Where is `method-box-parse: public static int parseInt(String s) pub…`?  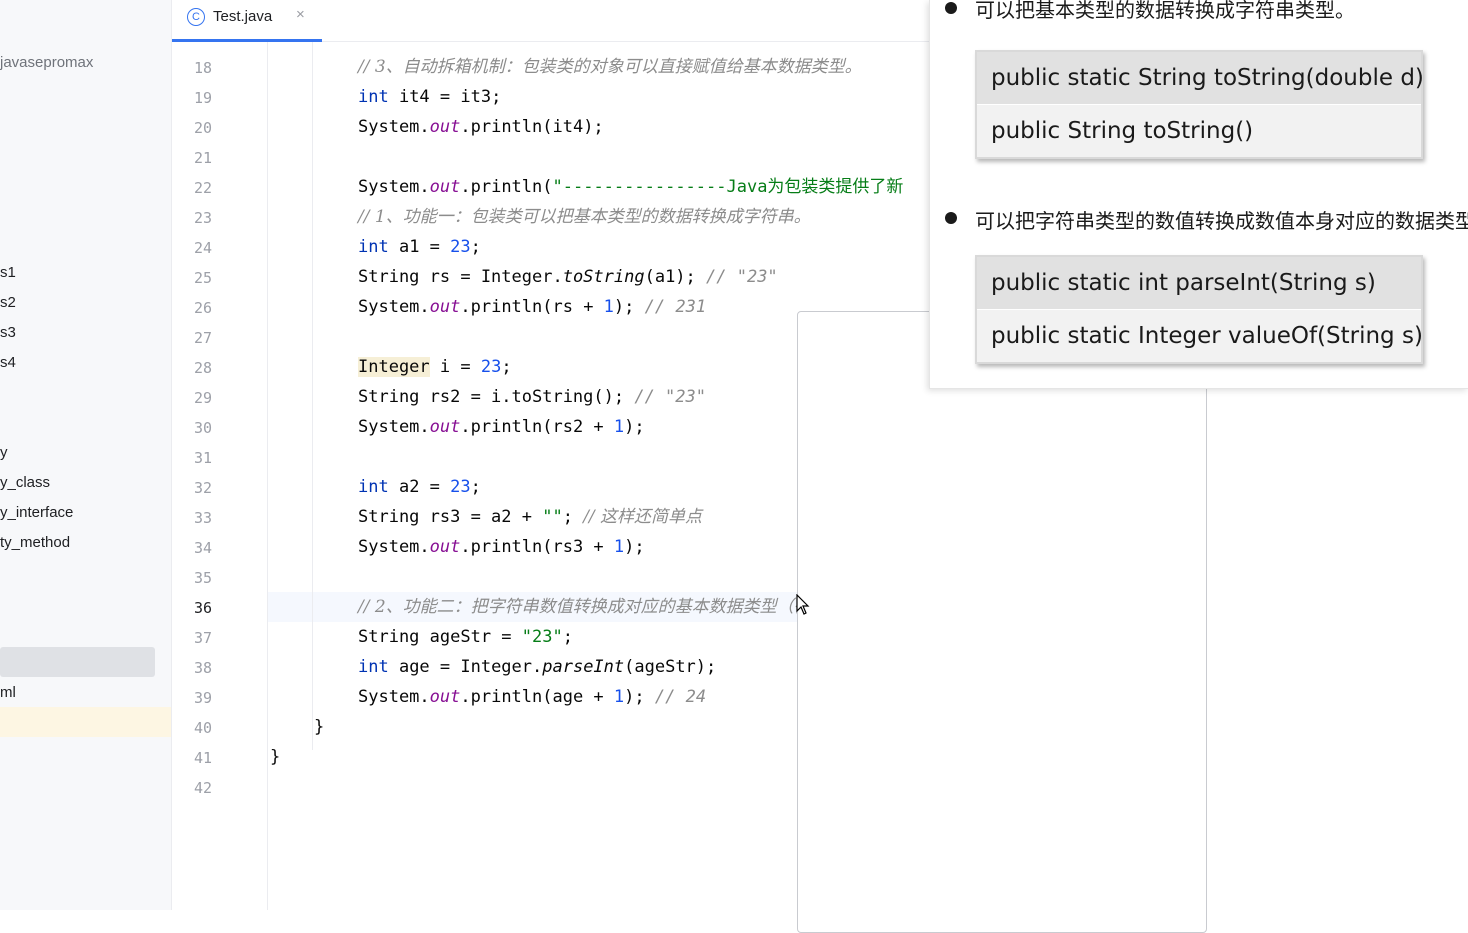 method-box-parse: public static int parseInt(String s) pub… is located at coordinates (1199, 309).